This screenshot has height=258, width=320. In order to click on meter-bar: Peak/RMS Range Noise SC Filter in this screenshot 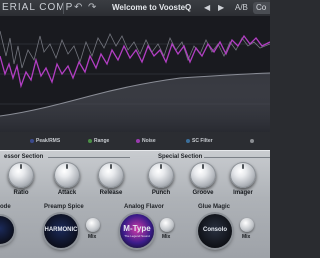, I will do `click(135, 141)`.